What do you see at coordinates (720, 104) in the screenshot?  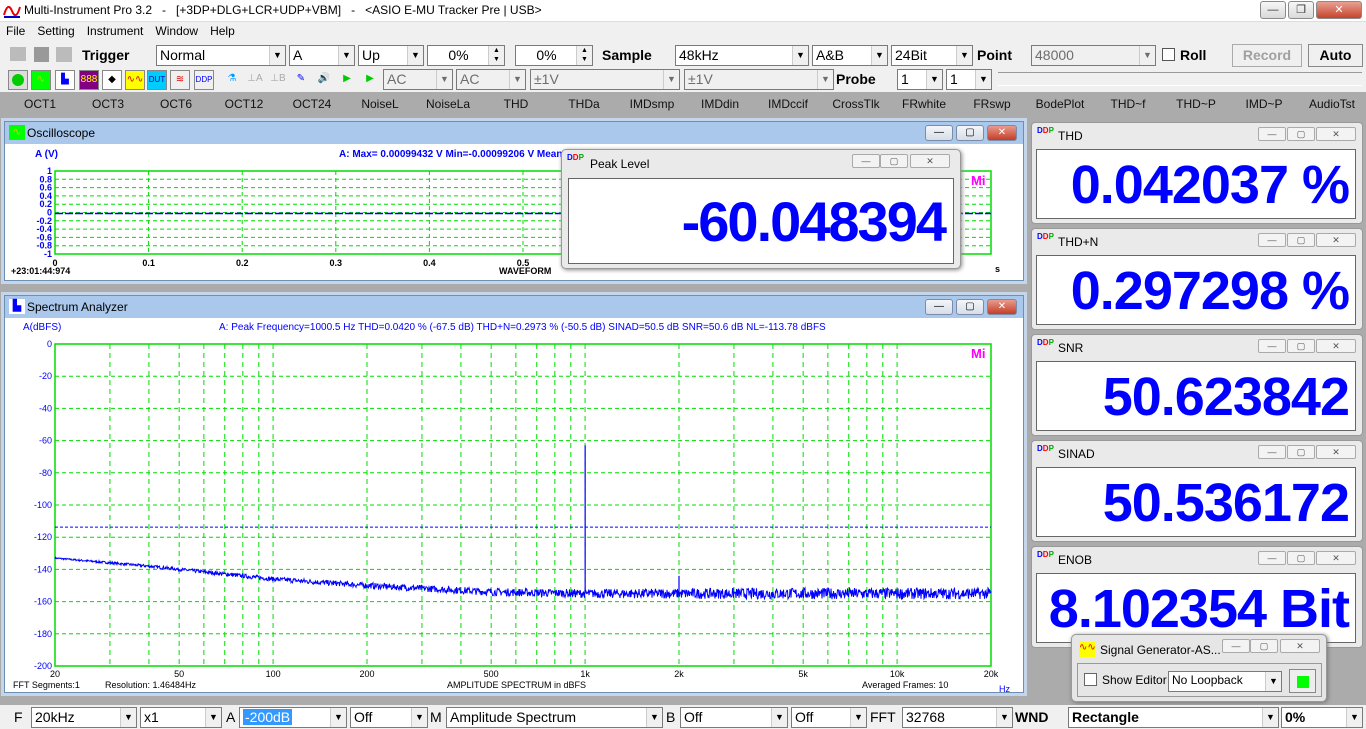 I see `function-button-imddin: IMDdin` at bounding box center [720, 104].